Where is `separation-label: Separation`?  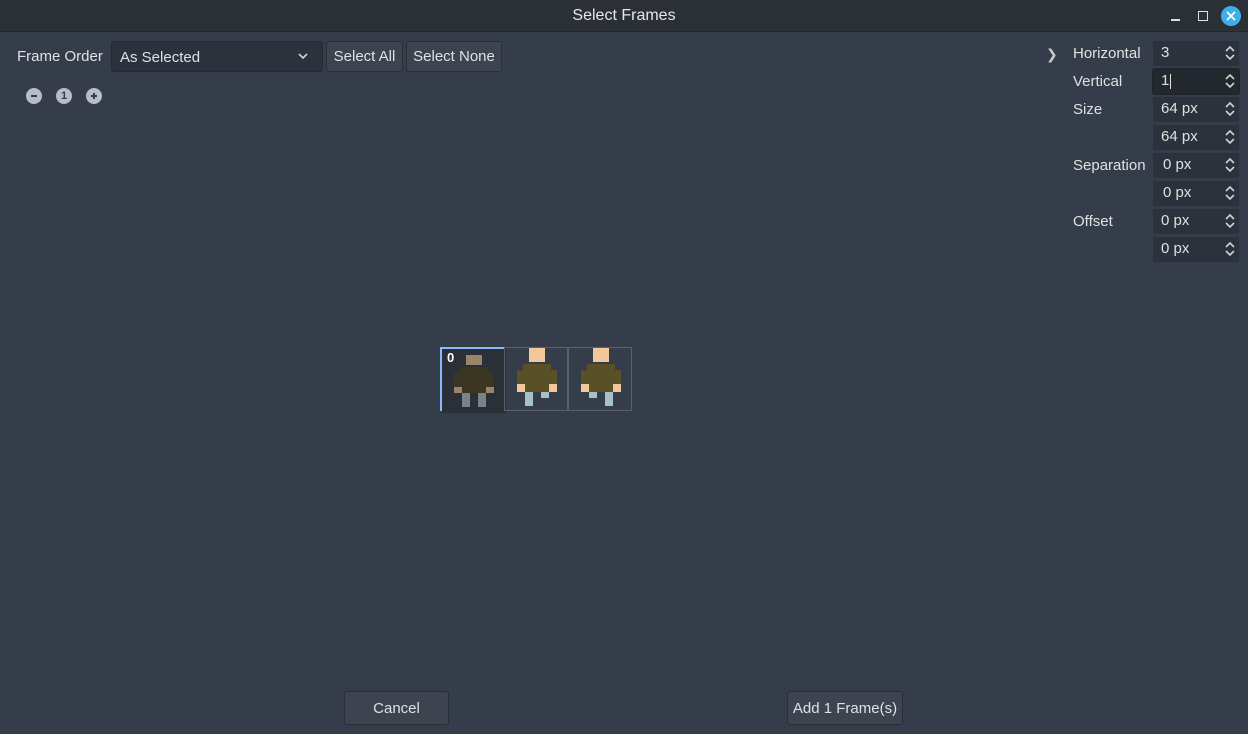 separation-label: Separation is located at coordinates (1109, 165).